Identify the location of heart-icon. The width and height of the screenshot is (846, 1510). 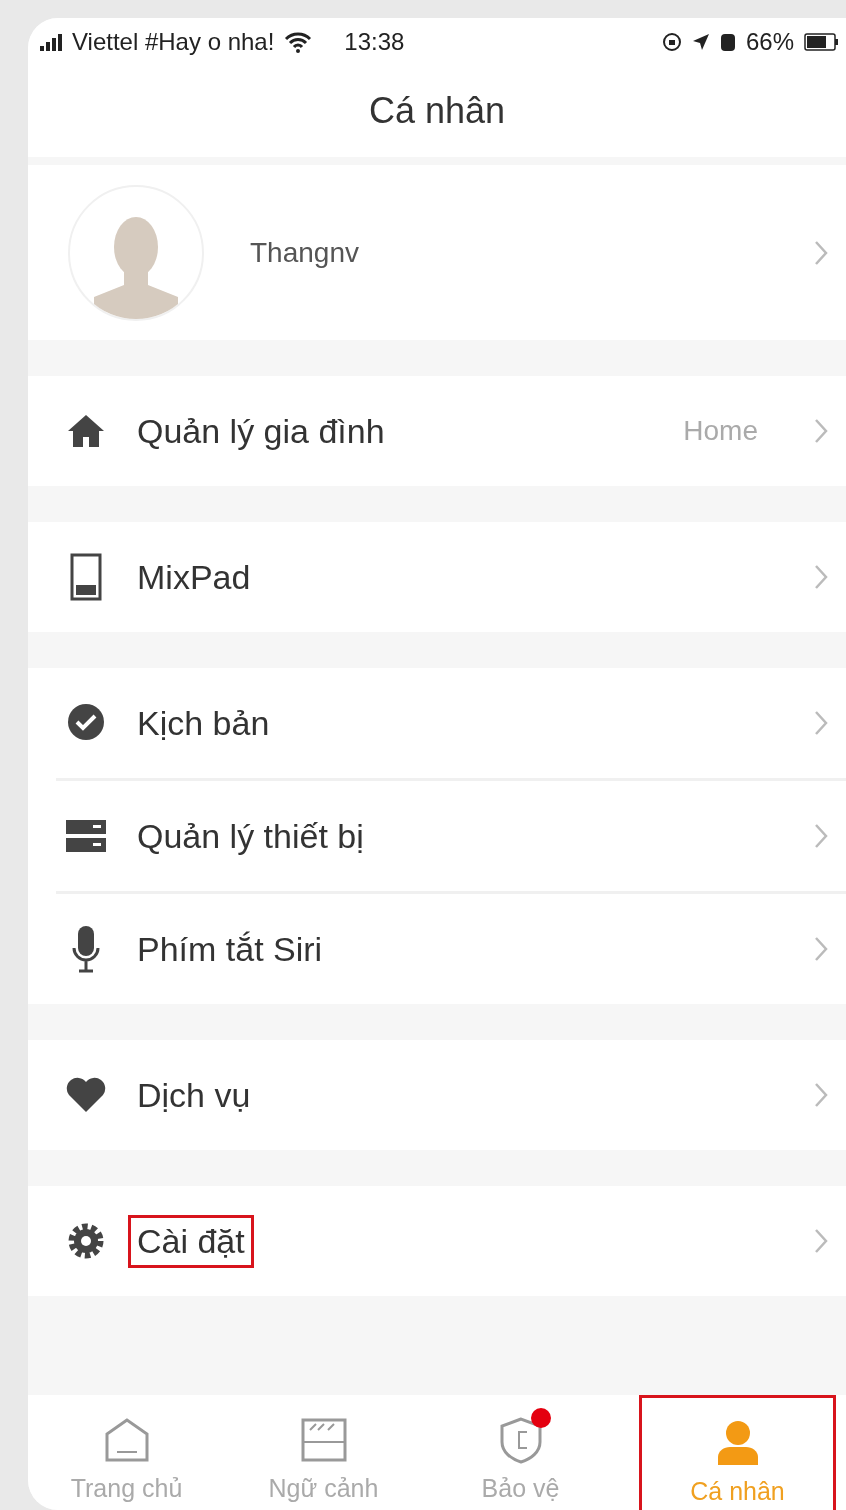
(86, 1095).